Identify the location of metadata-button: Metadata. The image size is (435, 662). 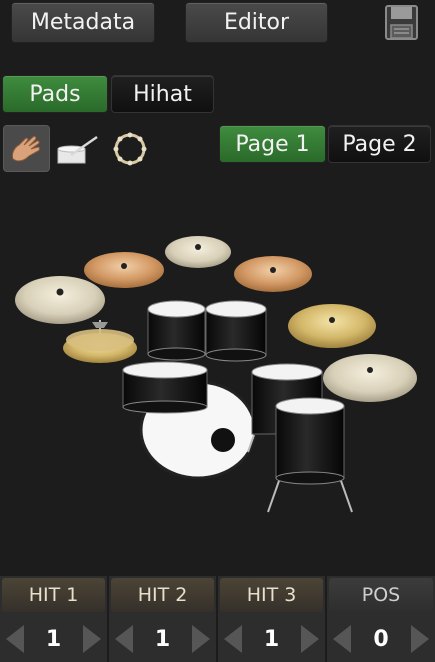
(83, 22).